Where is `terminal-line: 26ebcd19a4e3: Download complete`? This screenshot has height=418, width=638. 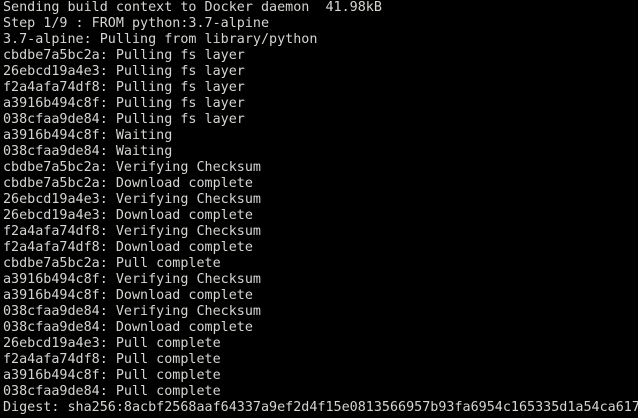 terminal-line: 26ebcd19a4e3: Download complete is located at coordinates (128, 215).